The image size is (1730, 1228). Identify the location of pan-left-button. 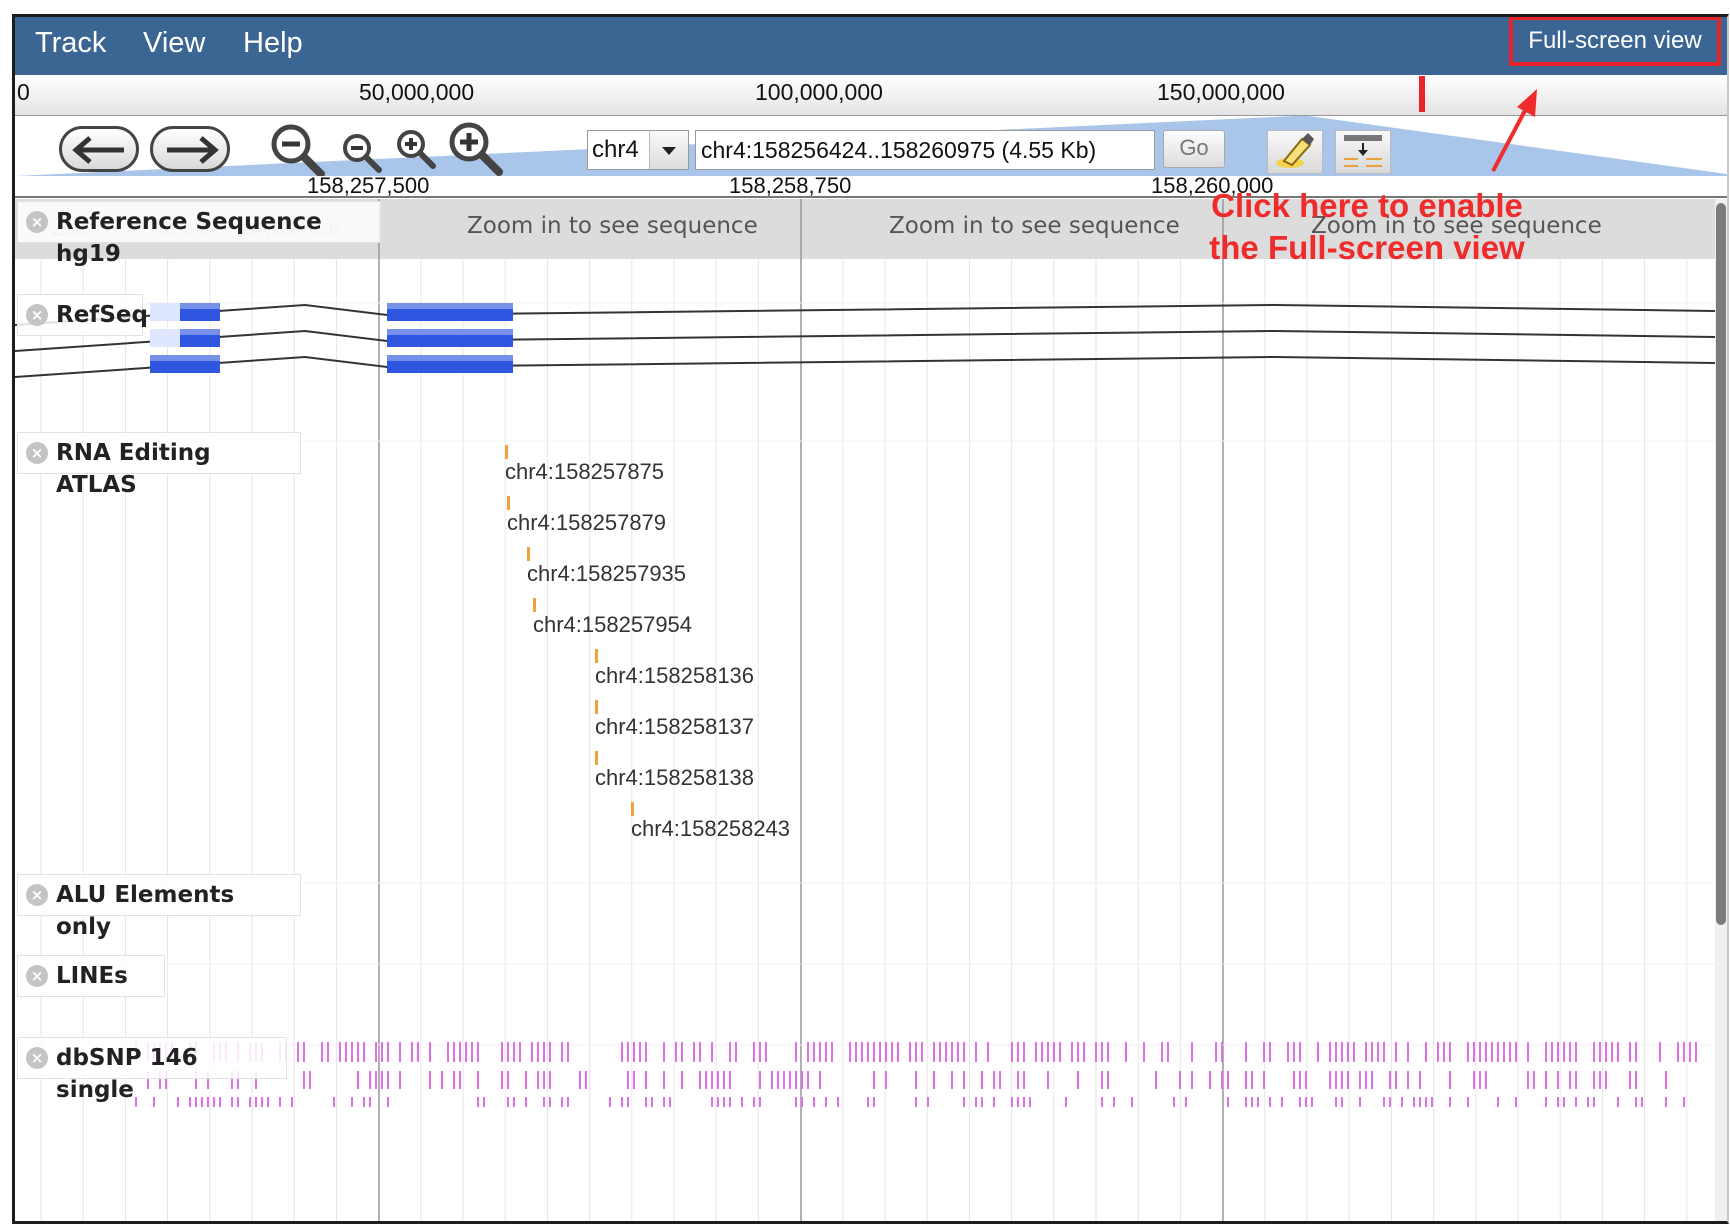
(99, 149).